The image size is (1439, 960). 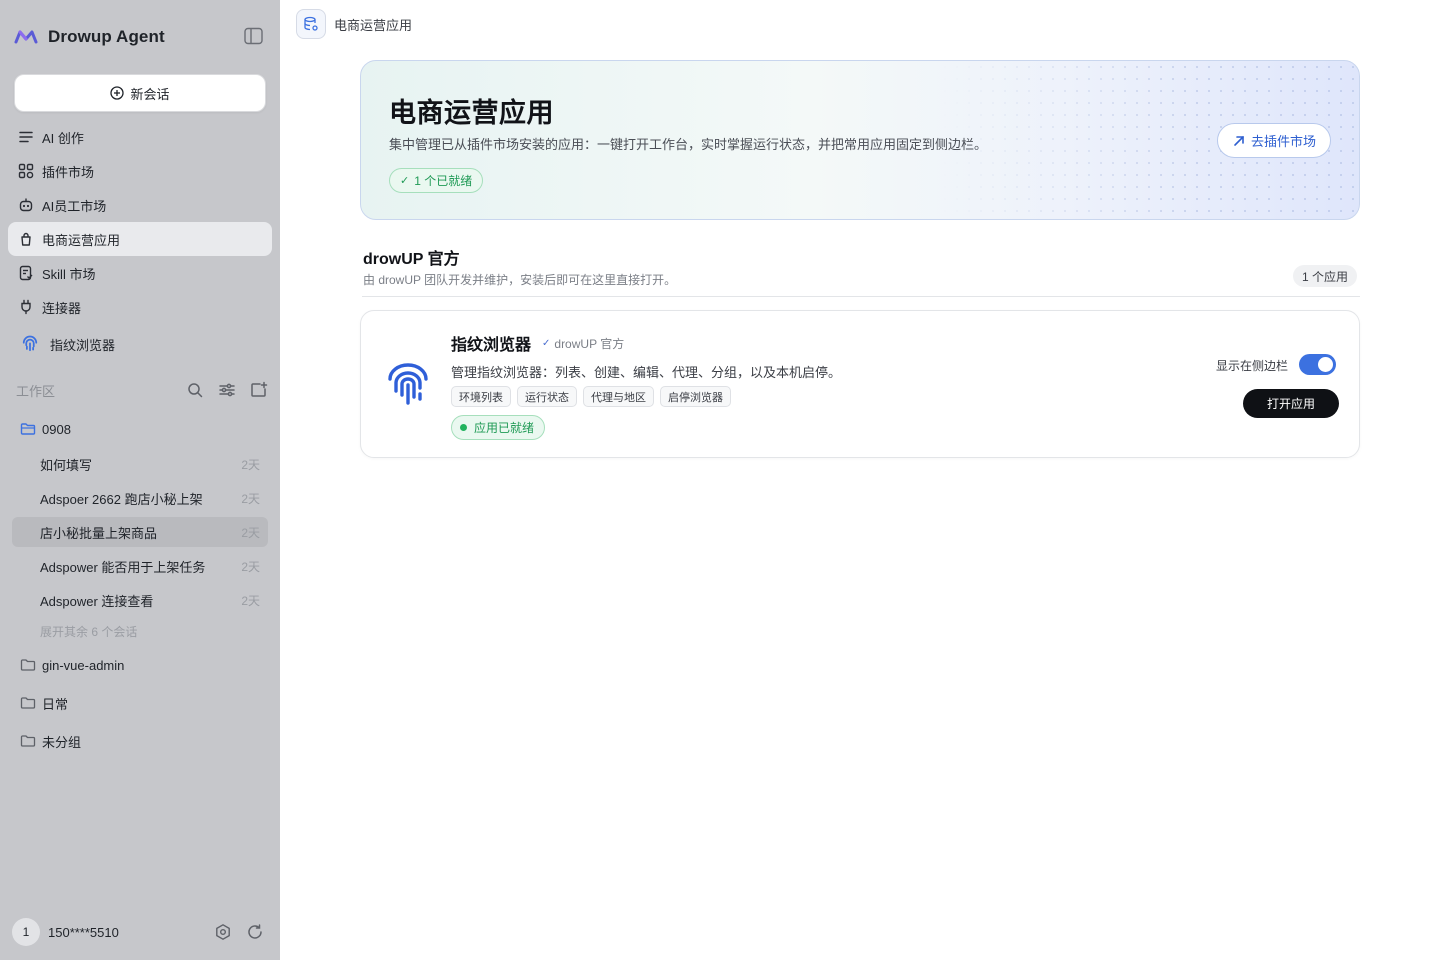 What do you see at coordinates (1283, 141) in the screenshot?
I see `go-plugin-market-label: 去插件市场` at bounding box center [1283, 141].